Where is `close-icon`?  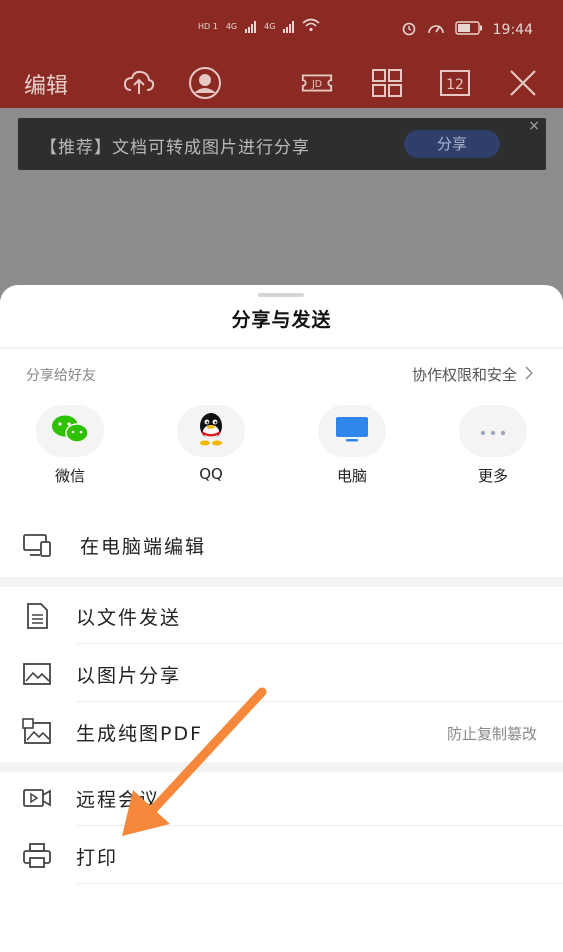
close-icon is located at coordinates (523, 83).